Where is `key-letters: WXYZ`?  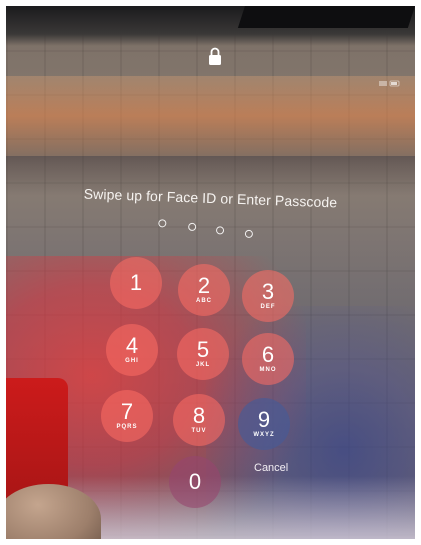
key-letters: WXYZ is located at coordinates (264, 435).